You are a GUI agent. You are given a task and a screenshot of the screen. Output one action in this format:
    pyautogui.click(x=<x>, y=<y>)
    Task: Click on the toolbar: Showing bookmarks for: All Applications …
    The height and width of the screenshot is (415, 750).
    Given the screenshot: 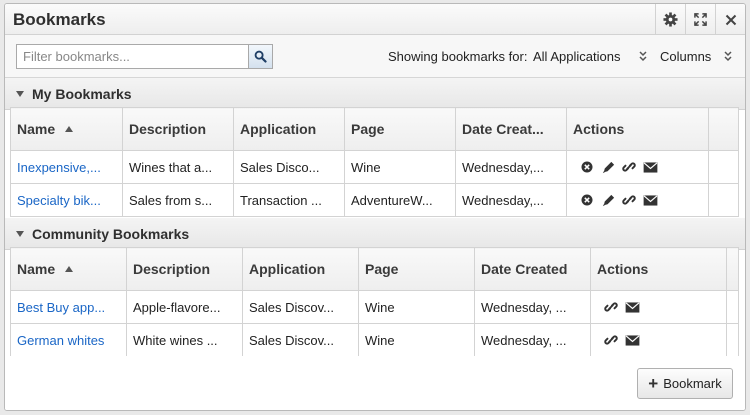 What is the action you would take?
    pyautogui.click(x=375, y=56)
    